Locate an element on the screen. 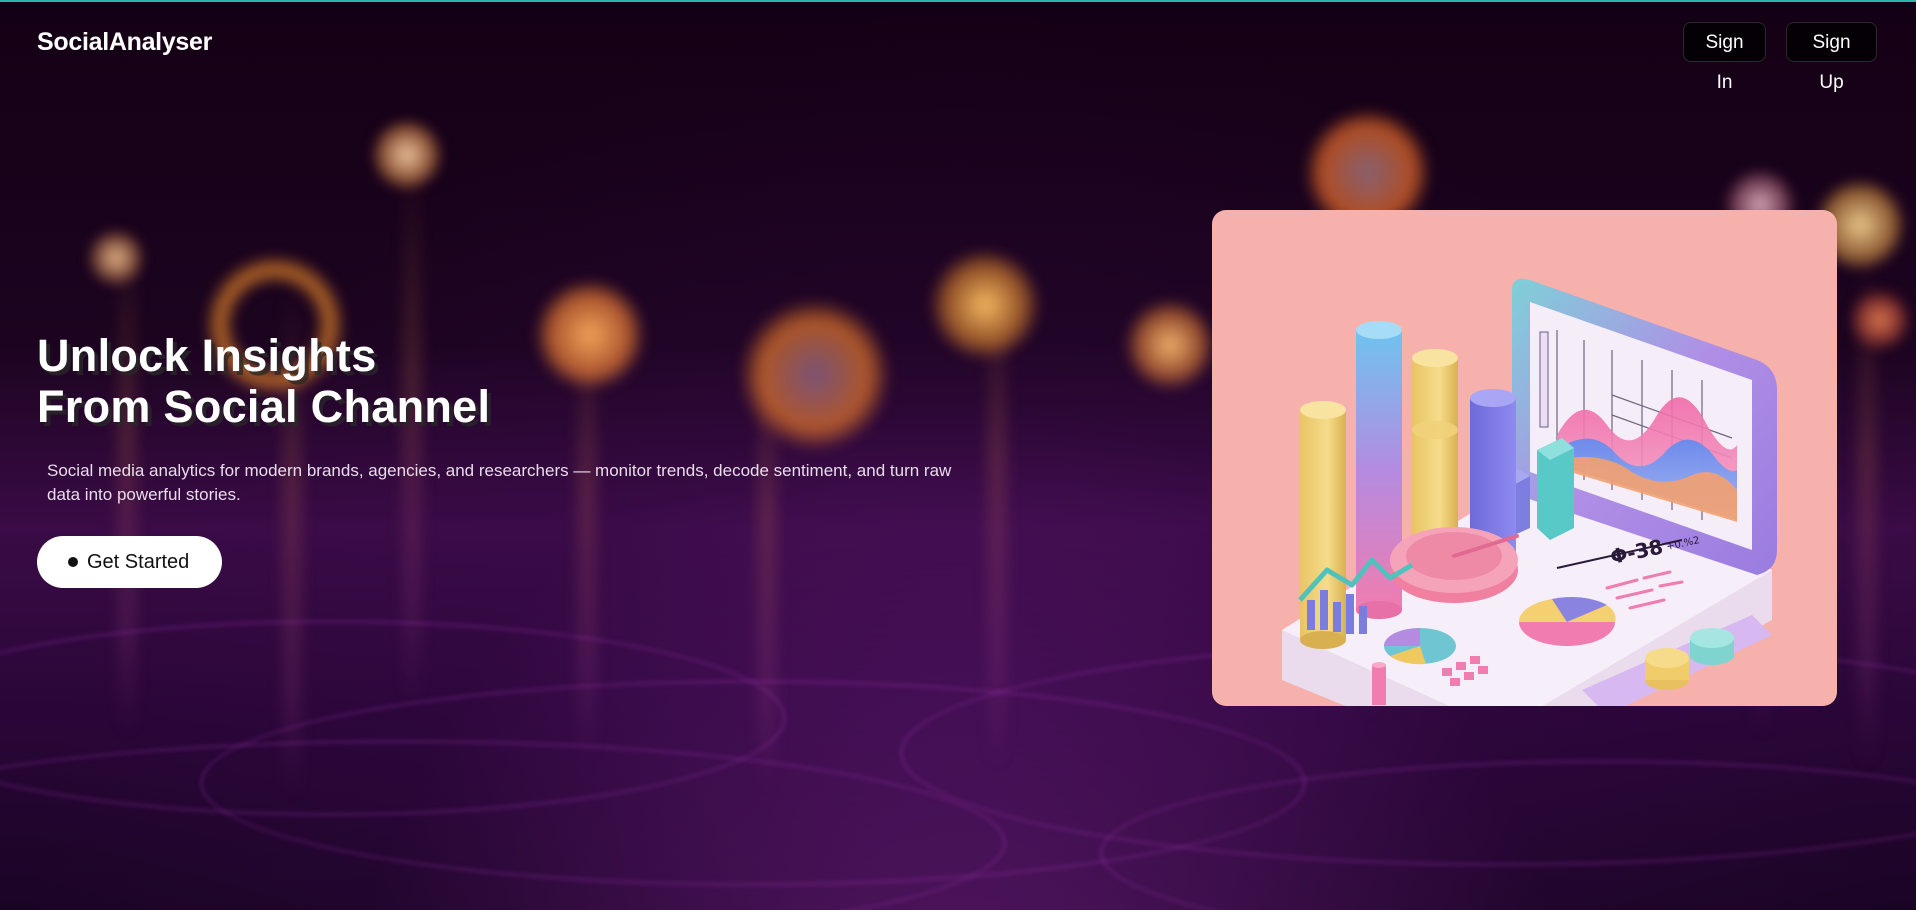  isometric-dashboard-illustration: Φ-38 +0.%2 is located at coordinates (1529, 492).